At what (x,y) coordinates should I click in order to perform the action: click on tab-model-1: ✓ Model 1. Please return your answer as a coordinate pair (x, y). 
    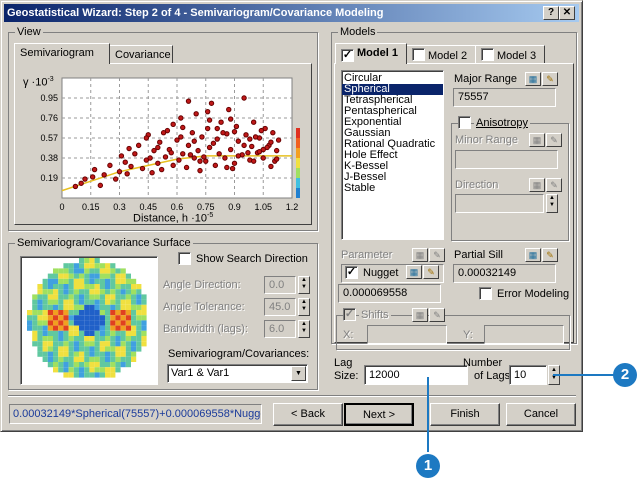
    Looking at the image, I should click on (371, 53).